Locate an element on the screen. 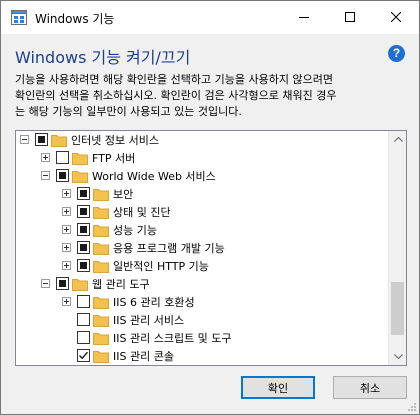 The height and width of the screenshot is (415, 420). description-line: 는 해당 기능의 일부만이 사용되고 있는 것입니다. is located at coordinates (128, 111).